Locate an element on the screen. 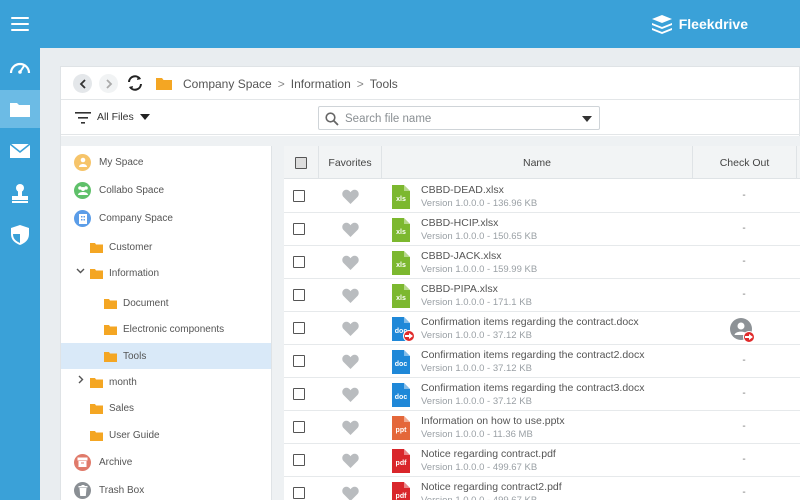 The image size is (800, 500). tree-node-my-space: My Space is located at coordinates (166, 162).